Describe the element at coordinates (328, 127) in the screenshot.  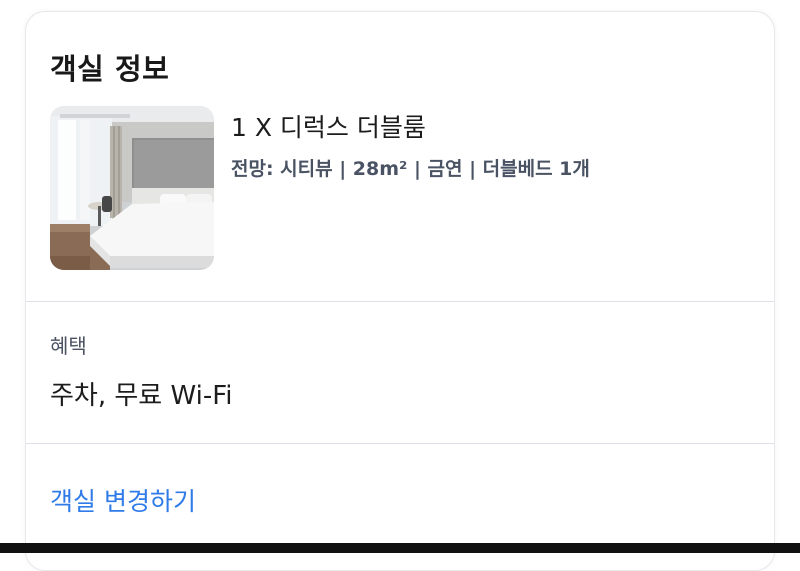
I see `room-name: 1 X 디럭스 더블룸` at that location.